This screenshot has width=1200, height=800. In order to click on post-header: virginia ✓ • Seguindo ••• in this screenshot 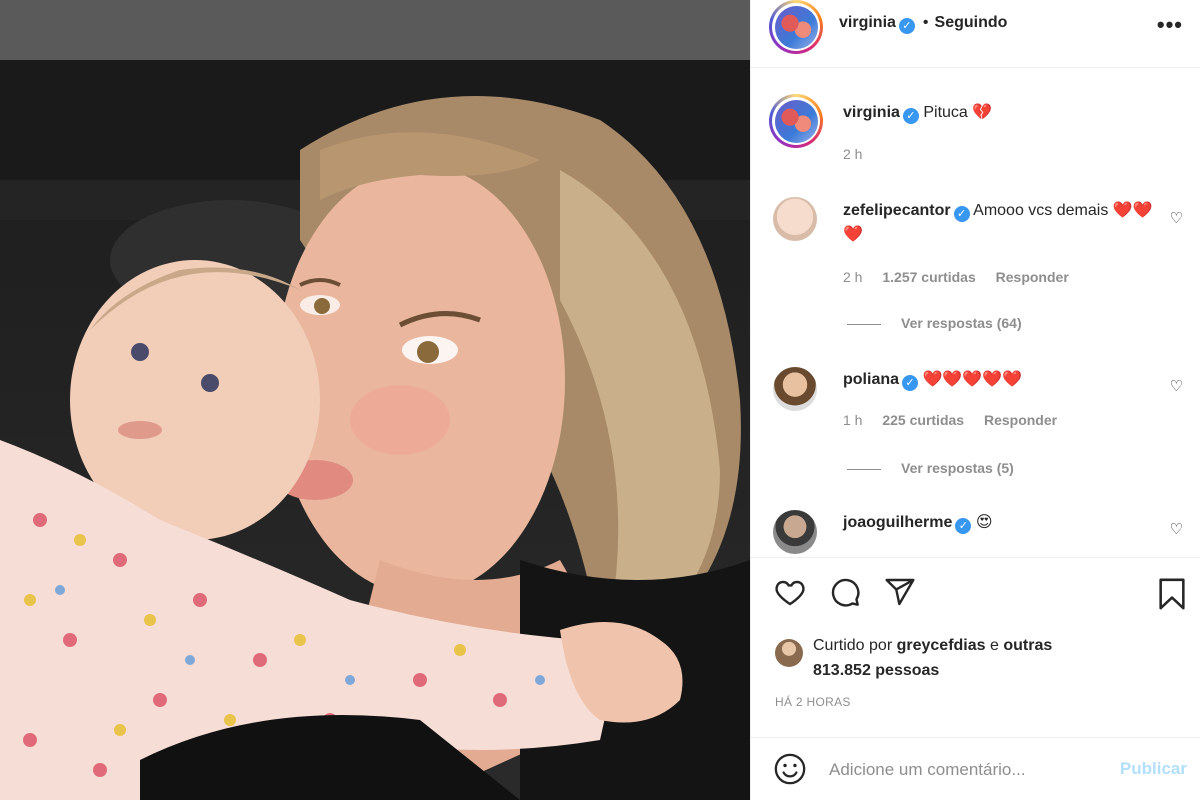, I will do `click(975, 34)`.